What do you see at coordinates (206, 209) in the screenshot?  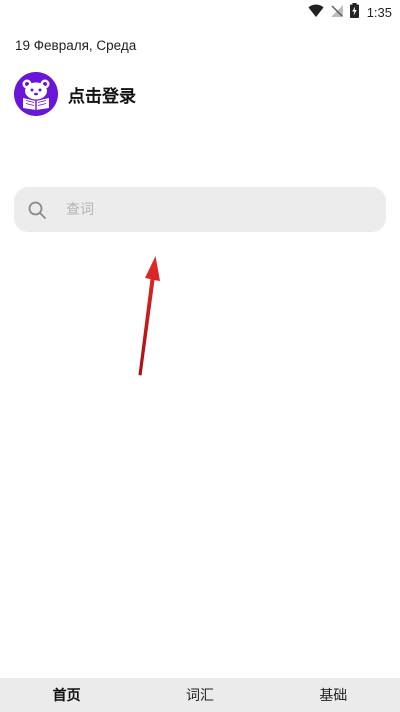 I see `search-input` at bounding box center [206, 209].